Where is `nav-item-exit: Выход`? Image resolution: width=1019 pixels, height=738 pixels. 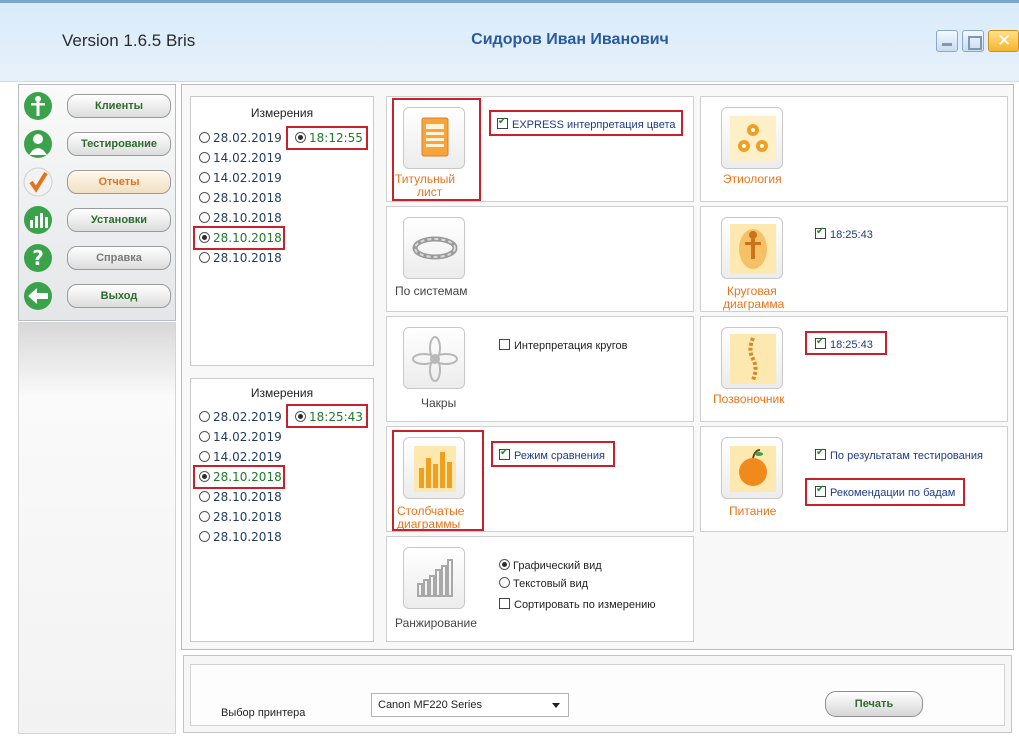 nav-item-exit: Выход is located at coordinates (98, 296).